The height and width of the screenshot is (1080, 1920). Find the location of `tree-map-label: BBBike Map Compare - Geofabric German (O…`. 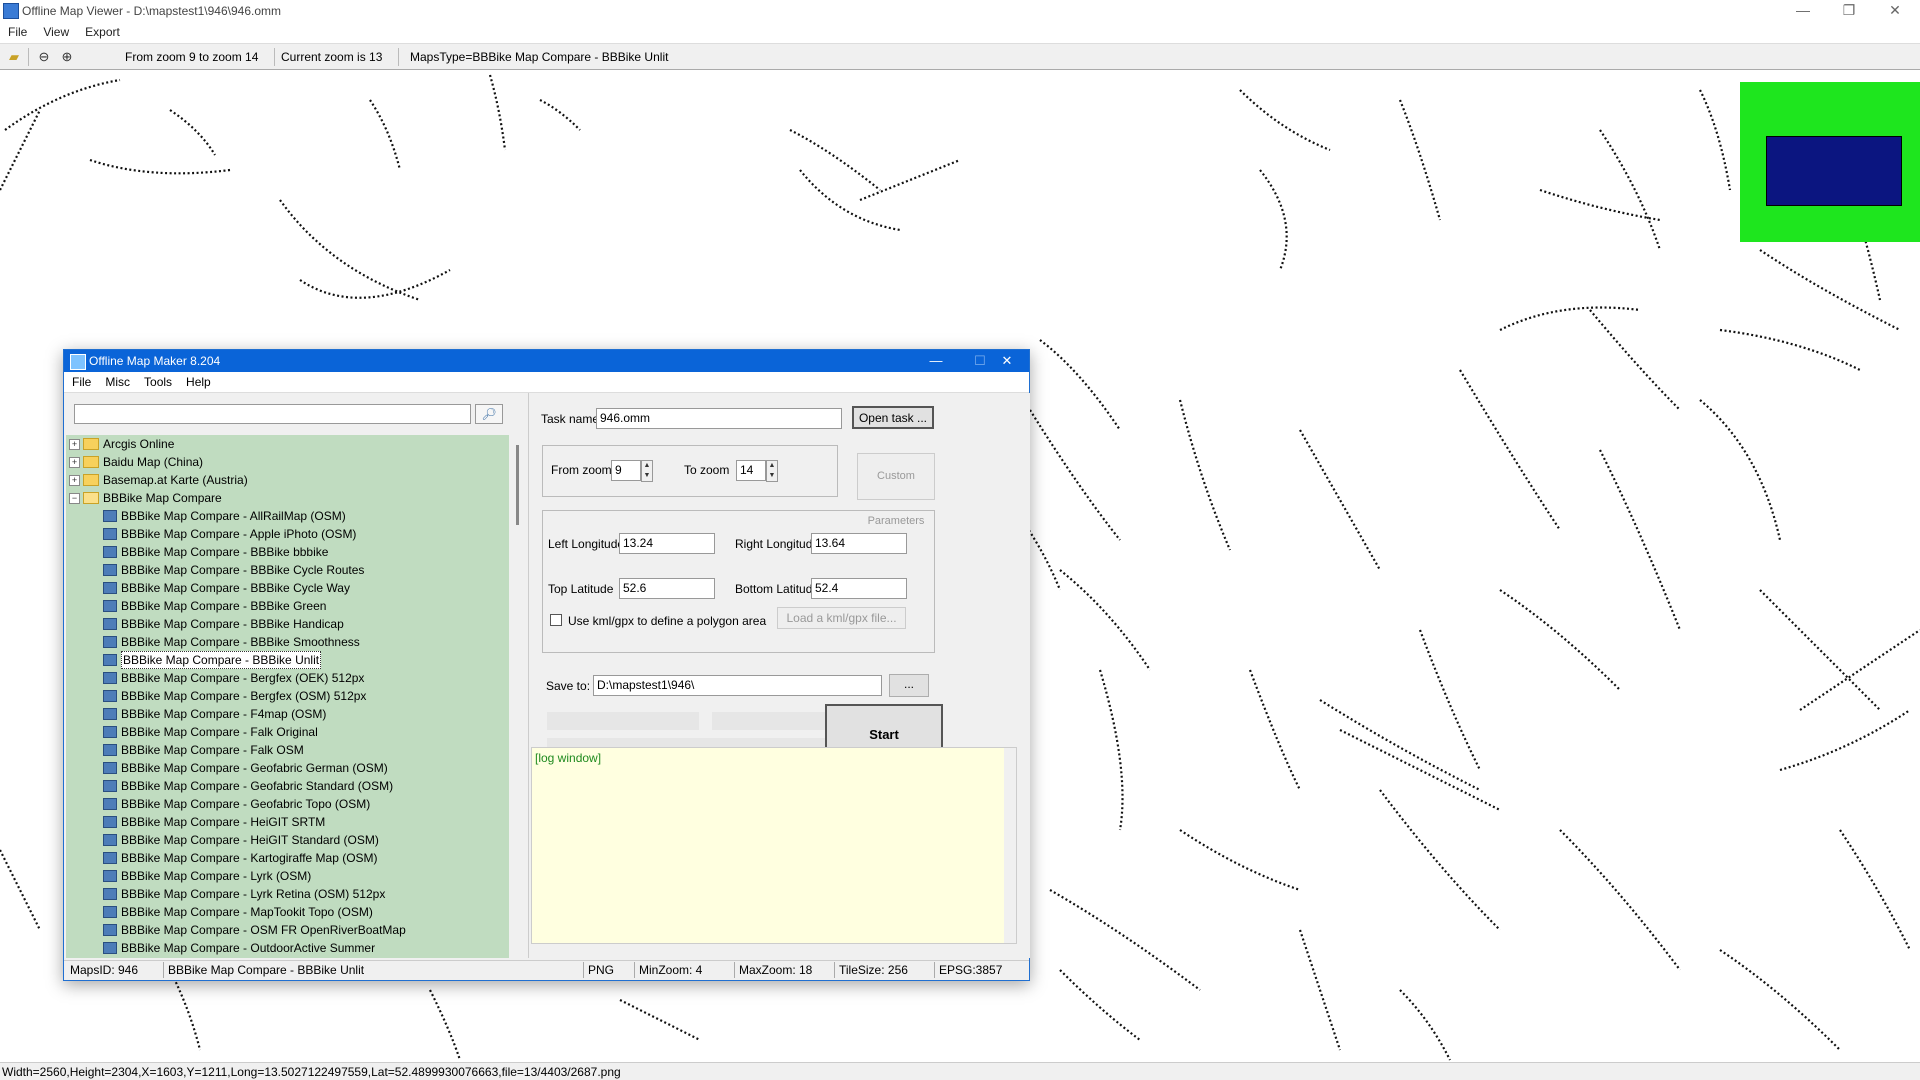

tree-map-label: BBBike Map Compare - Geofabric German (O… is located at coordinates (254, 768).